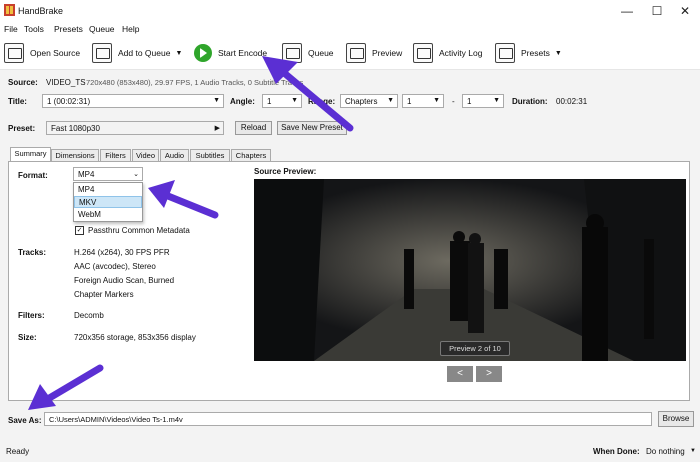 This screenshot has width=700, height=462. Describe the element at coordinates (350, 29) in the screenshot. I see `menu-bar: File Tools Presets Queue Help` at that location.